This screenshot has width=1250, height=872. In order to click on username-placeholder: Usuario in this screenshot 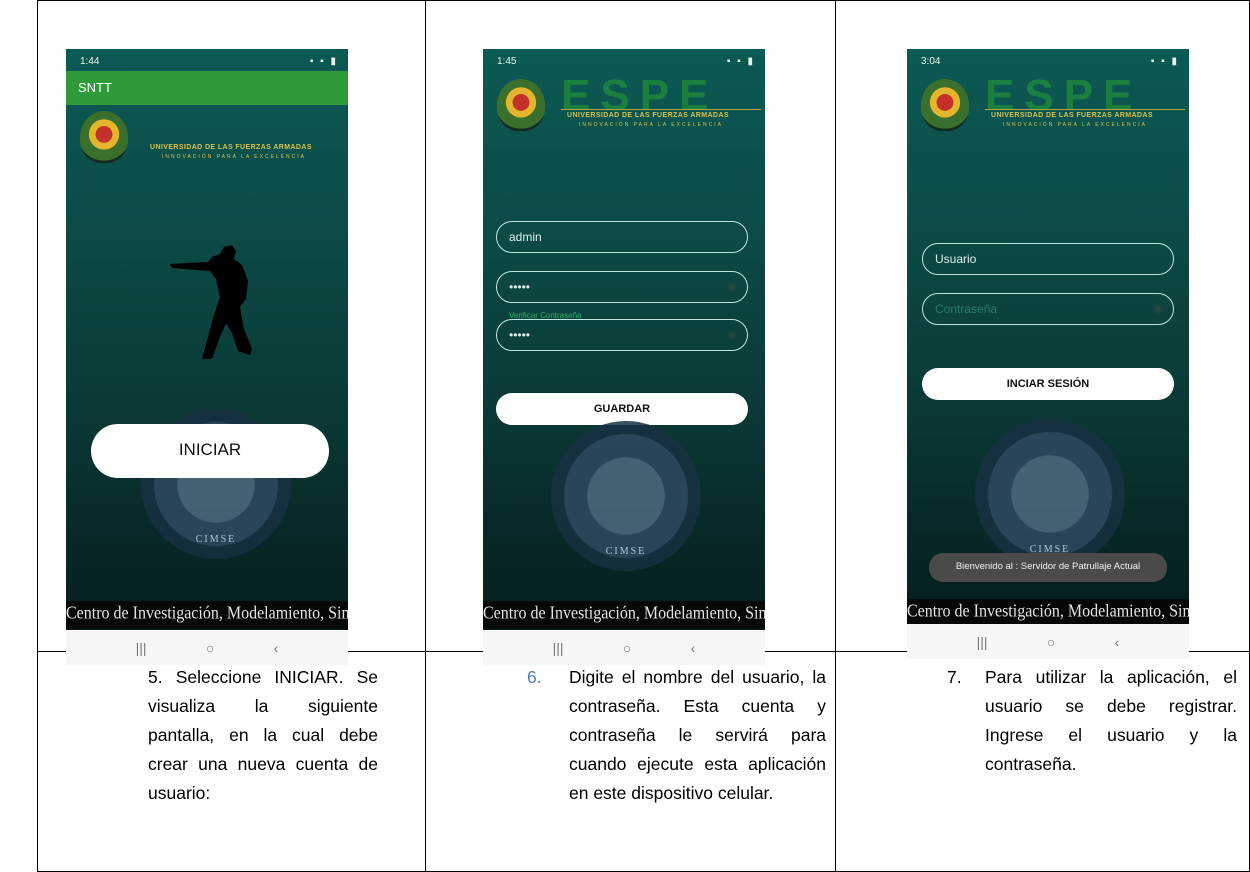, I will do `click(956, 259)`.